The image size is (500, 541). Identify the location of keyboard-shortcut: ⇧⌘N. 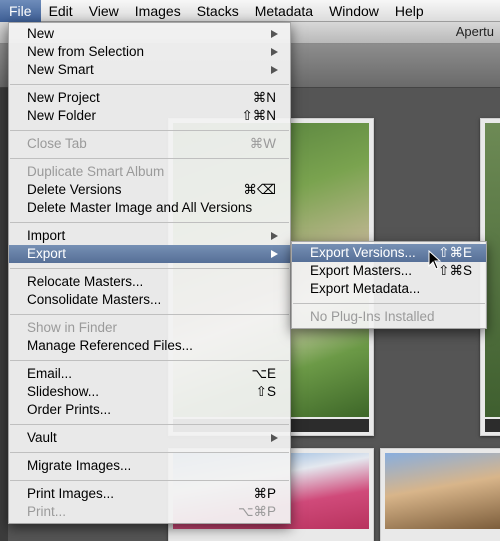
(258, 115).